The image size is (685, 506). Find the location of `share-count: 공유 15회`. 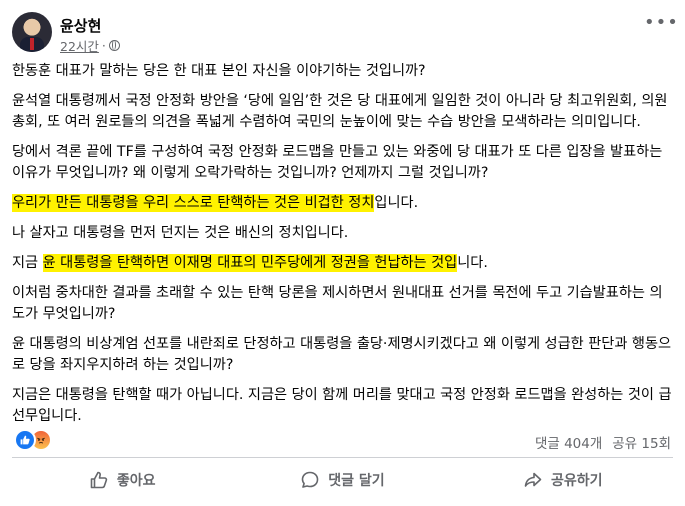

share-count: 공유 15회 is located at coordinates (641, 442).